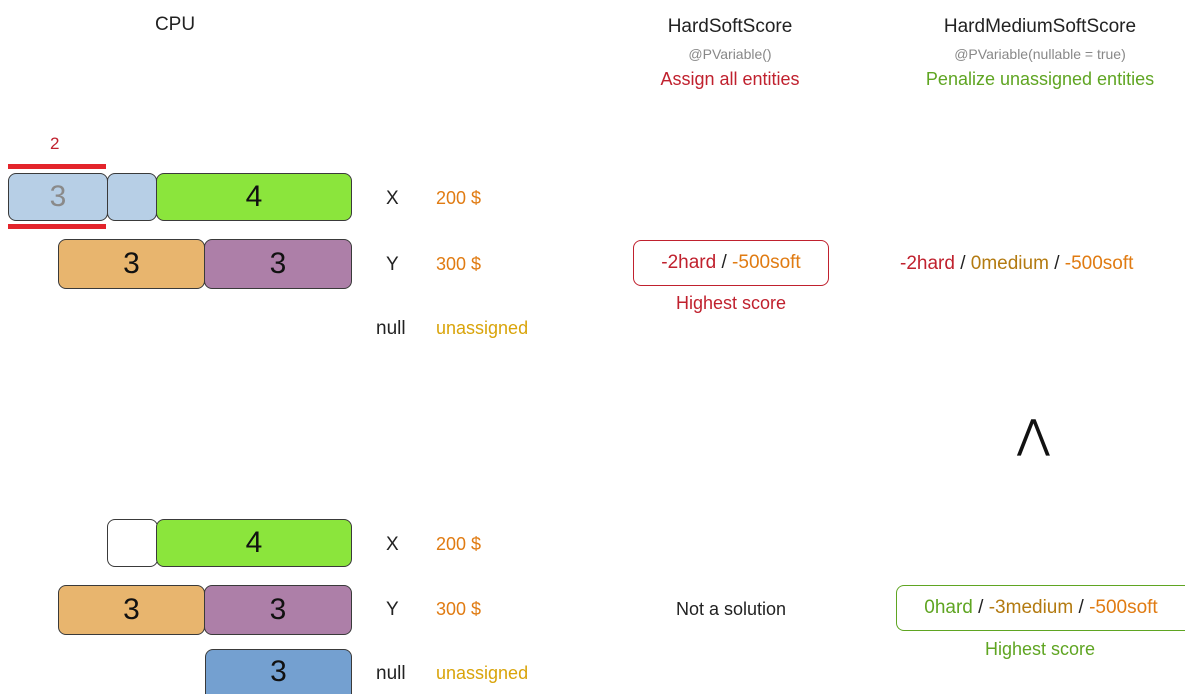  Describe the element at coordinates (730, 54) in the screenshot. I see `hardsoft-annotation: @PVariable()` at that location.